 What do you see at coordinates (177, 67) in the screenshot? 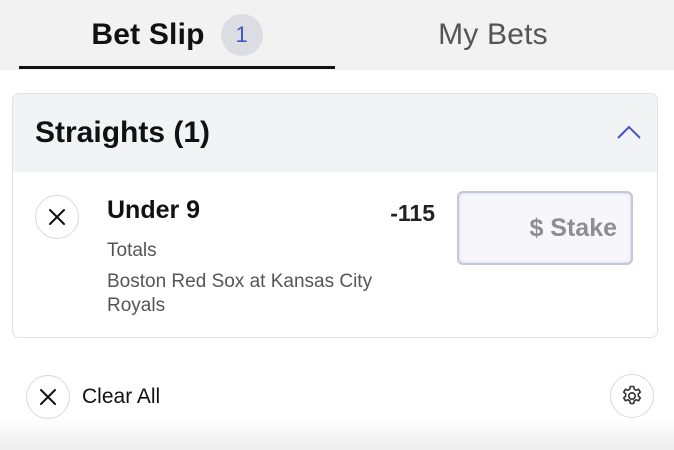
I see `active-tab-indicator` at bounding box center [177, 67].